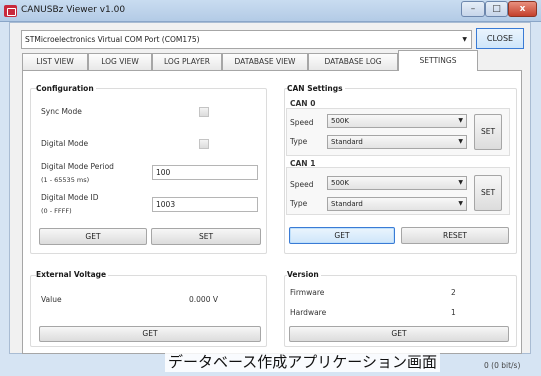 Image resolution: width=541 pixels, height=376 pixels. What do you see at coordinates (299, 203) in the screenshot?
I see `can1-type-label: Type` at bounding box center [299, 203].